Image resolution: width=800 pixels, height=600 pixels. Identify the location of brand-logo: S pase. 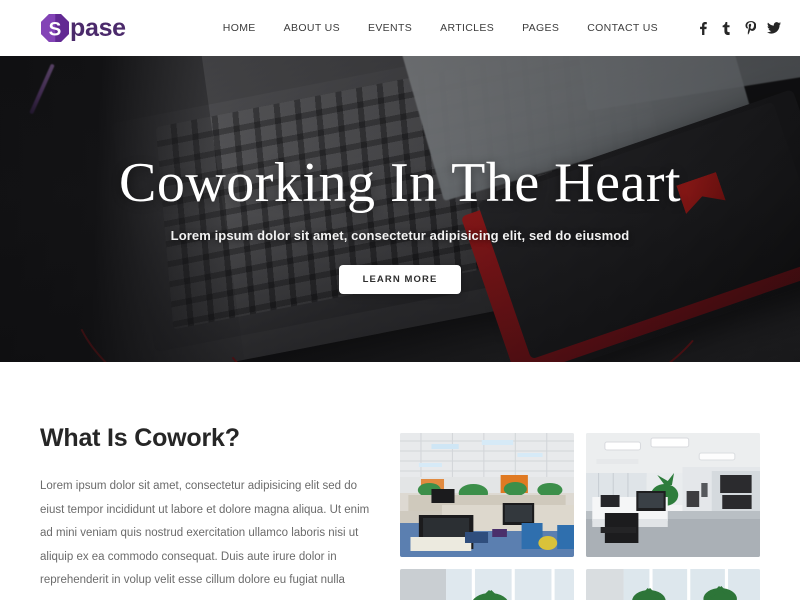
(83, 28).